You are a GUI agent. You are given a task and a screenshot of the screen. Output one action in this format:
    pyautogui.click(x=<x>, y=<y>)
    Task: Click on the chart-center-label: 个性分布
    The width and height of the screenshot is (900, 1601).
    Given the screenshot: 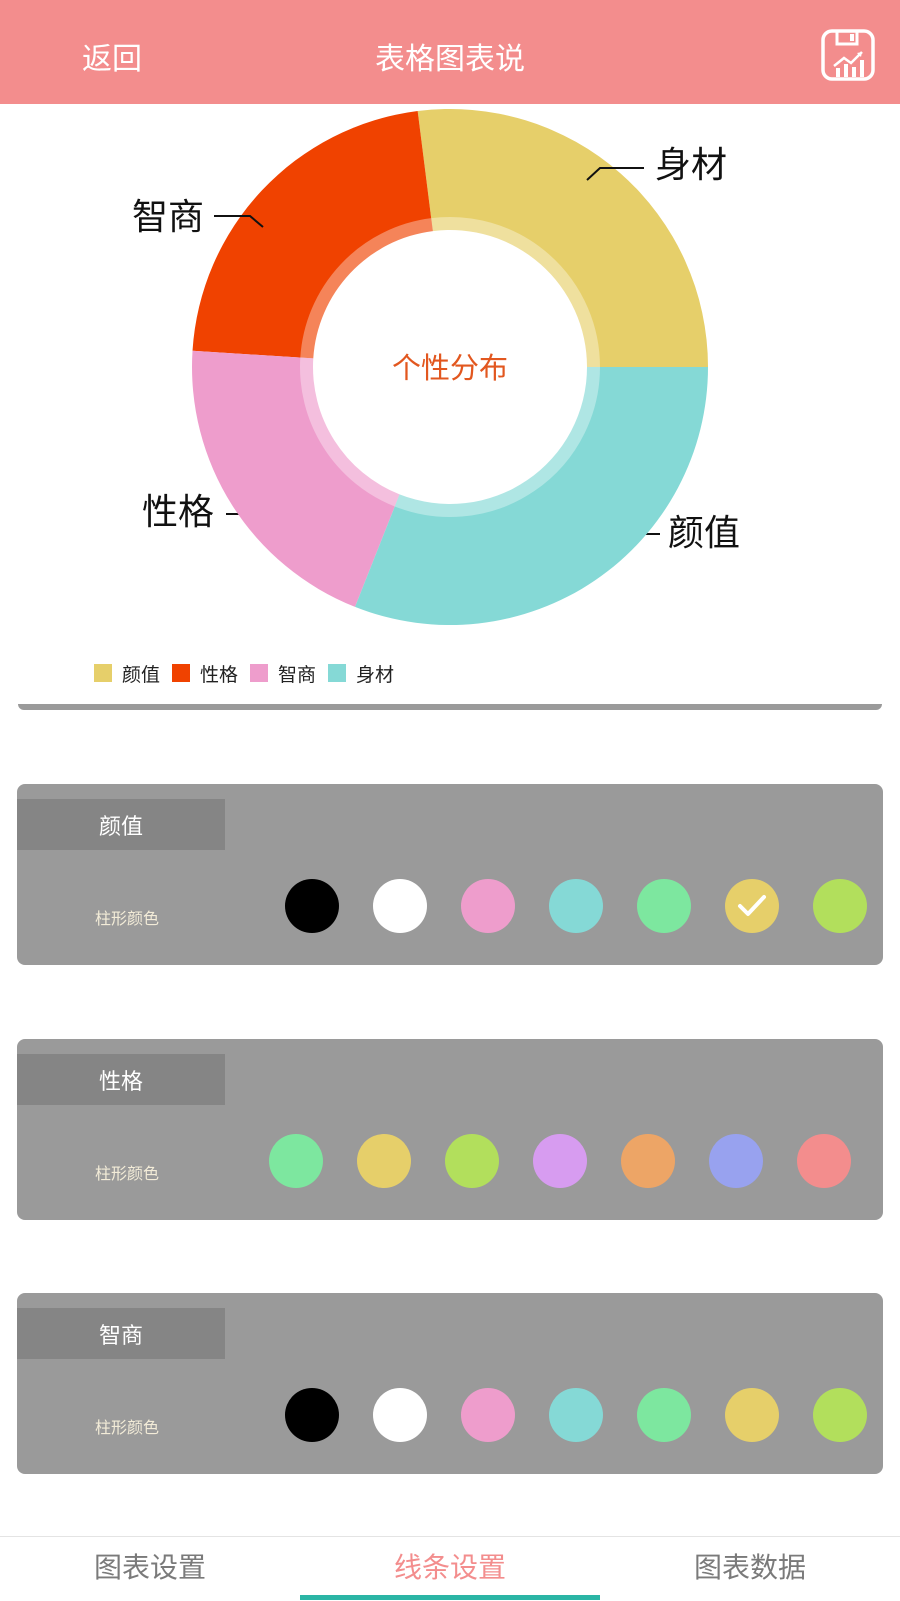 What is the action you would take?
    pyautogui.click(x=450, y=368)
    